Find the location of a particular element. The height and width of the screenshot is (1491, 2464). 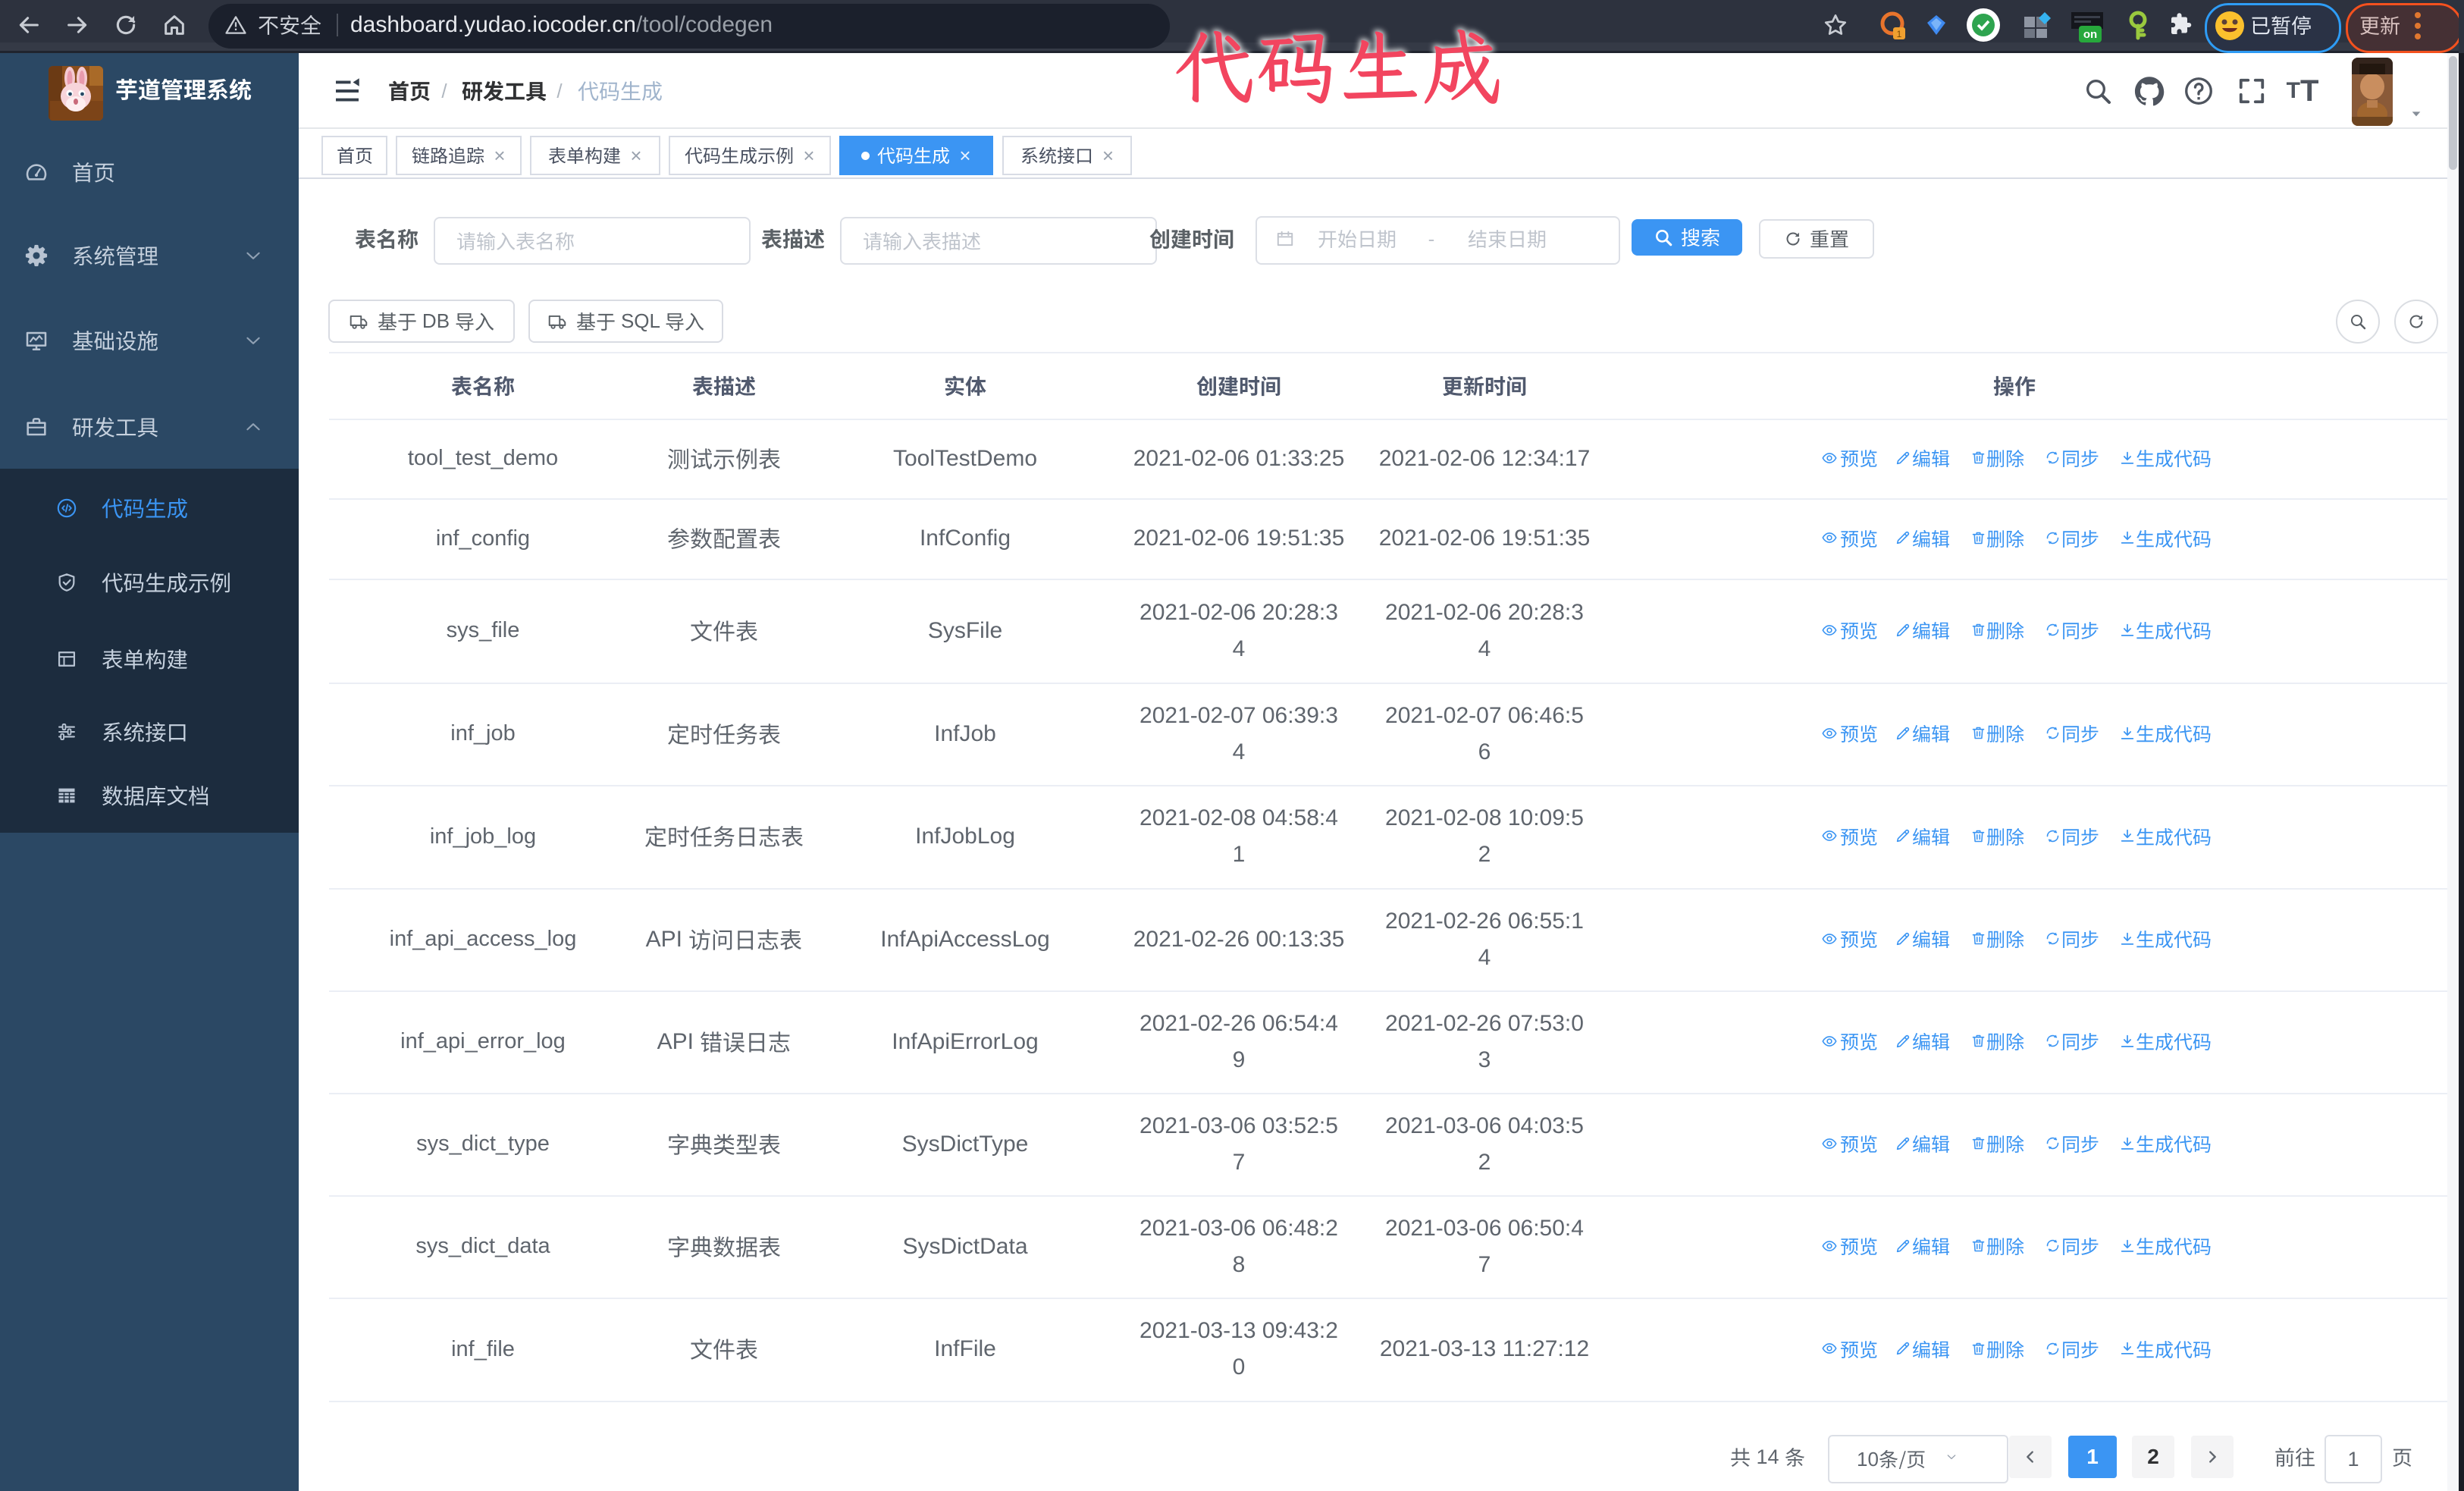

svg-text: 1 is located at coordinates (1899, 34).